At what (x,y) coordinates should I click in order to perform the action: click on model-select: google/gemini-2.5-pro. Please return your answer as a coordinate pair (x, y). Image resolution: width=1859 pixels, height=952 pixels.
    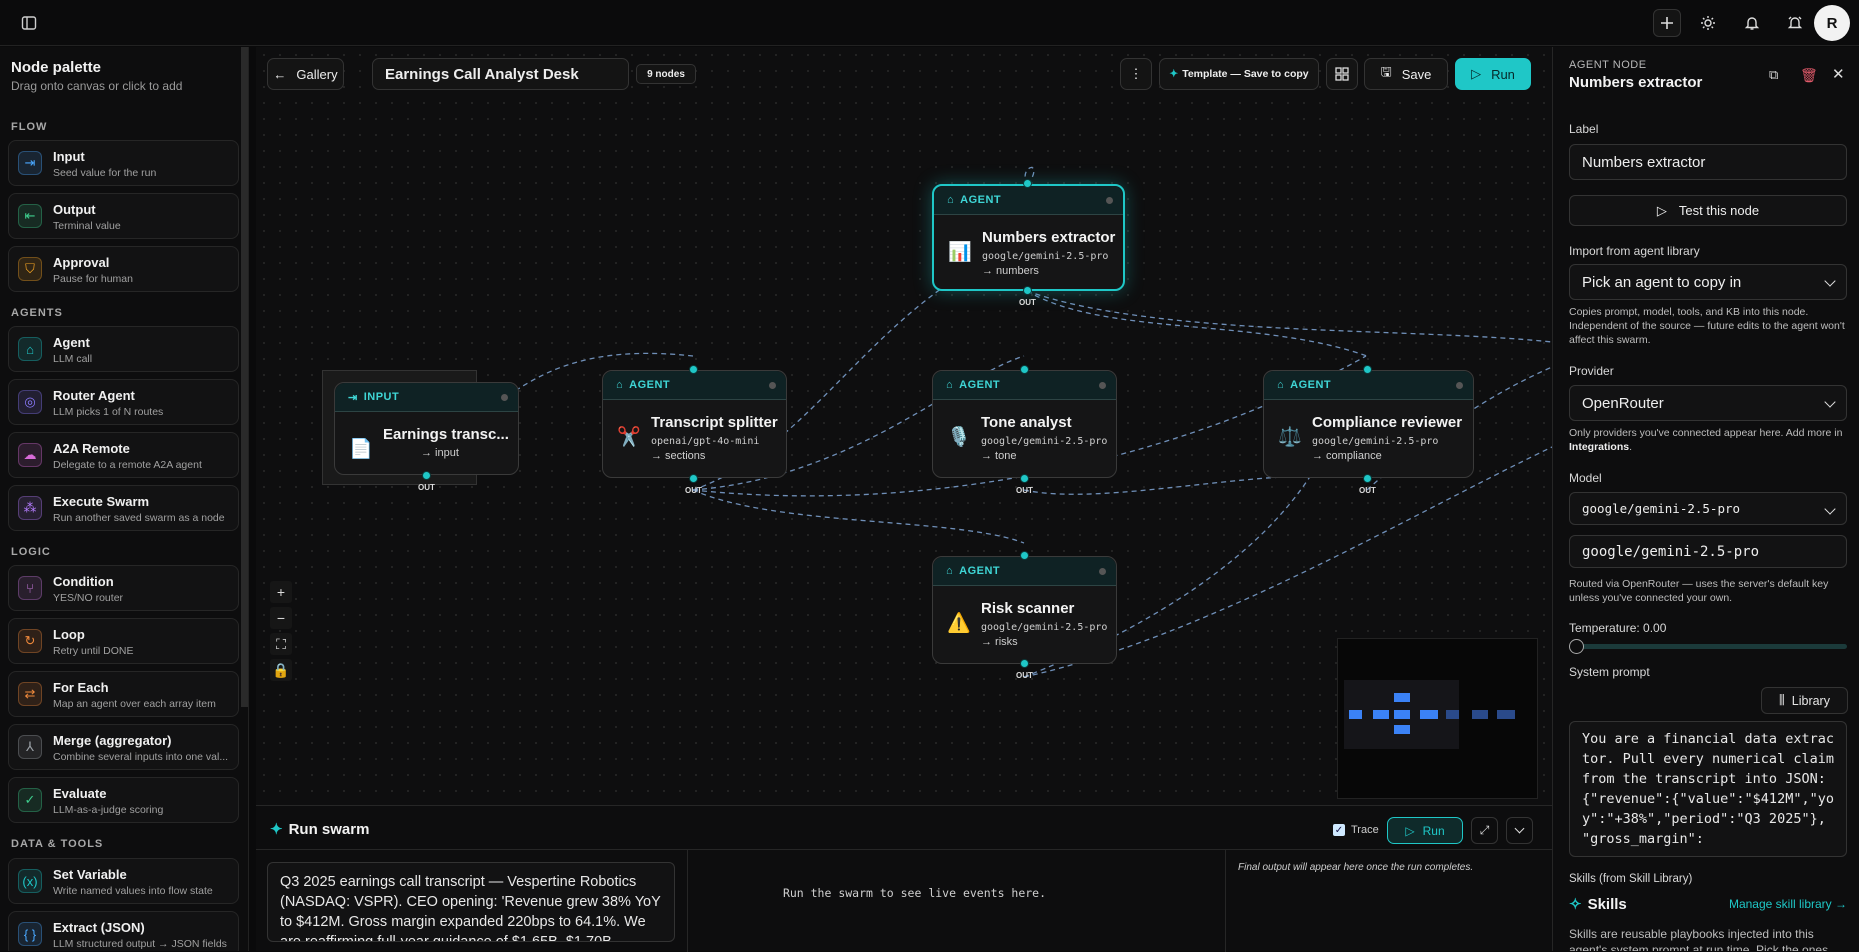
    Looking at the image, I should click on (1708, 508).